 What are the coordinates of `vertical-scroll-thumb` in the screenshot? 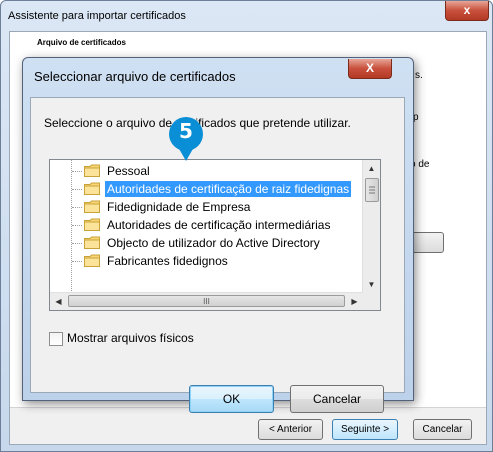 It's located at (372, 190).